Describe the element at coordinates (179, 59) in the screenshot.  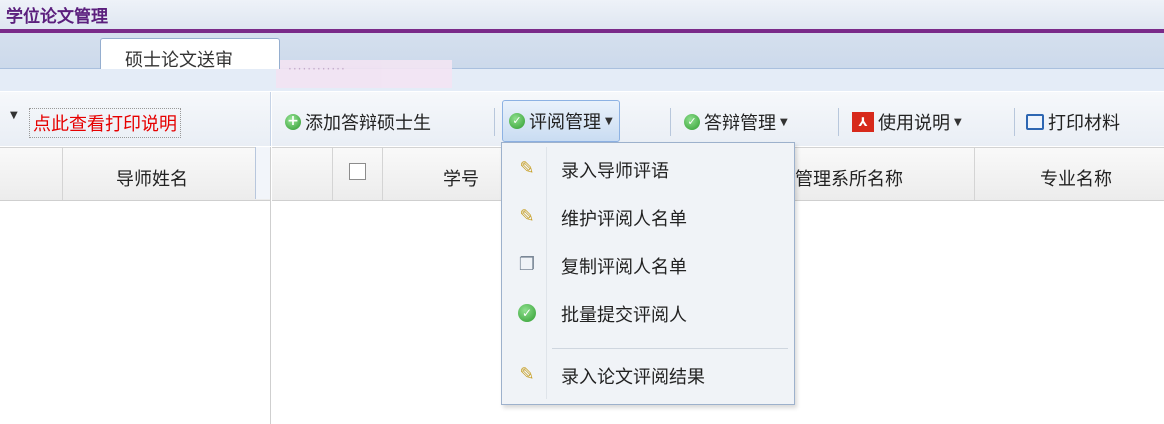
I see `tab-label: 硕士论文送审` at that location.